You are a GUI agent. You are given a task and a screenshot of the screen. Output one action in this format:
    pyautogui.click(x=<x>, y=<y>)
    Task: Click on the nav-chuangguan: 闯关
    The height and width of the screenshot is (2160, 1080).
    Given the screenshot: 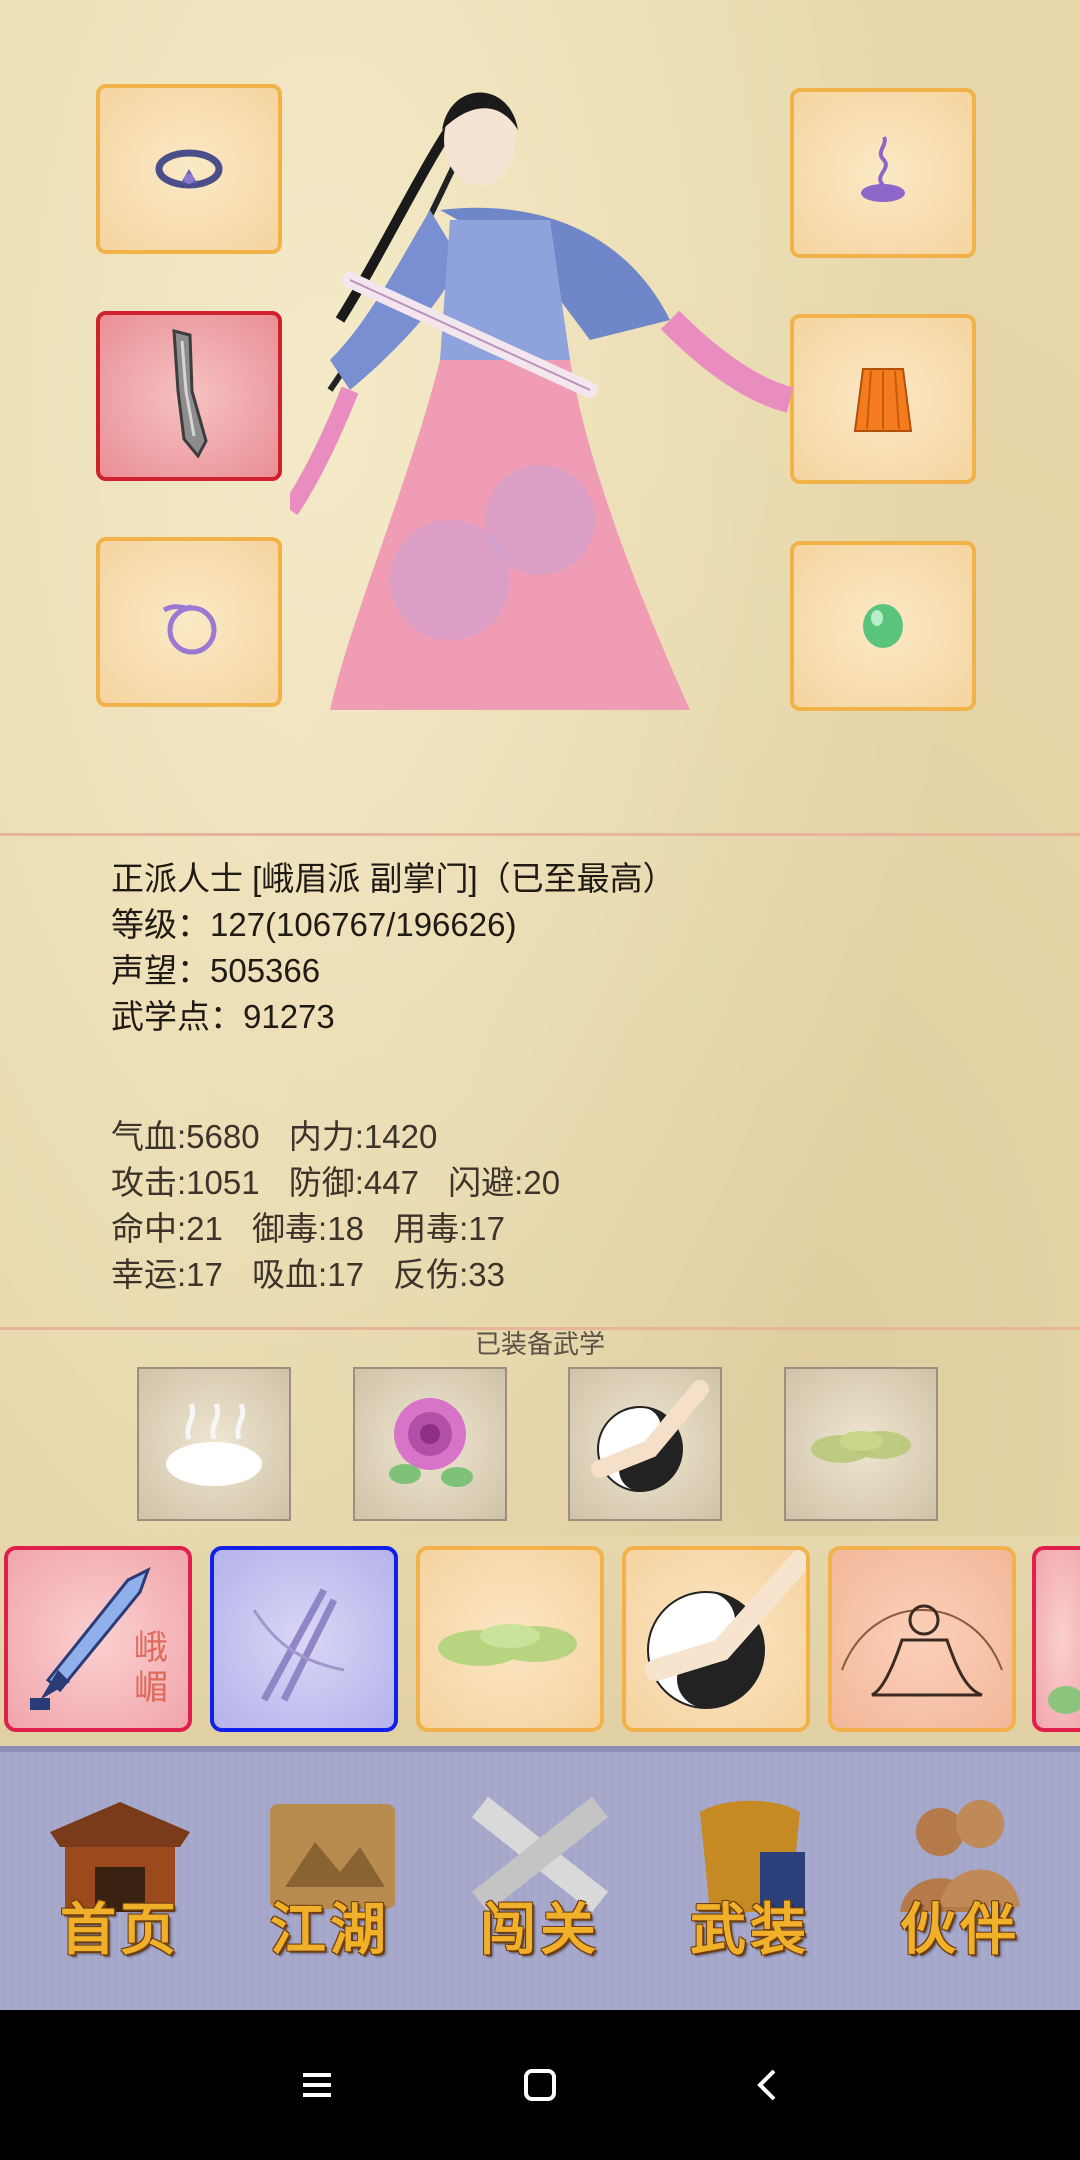 What is the action you would take?
    pyautogui.click(x=540, y=1882)
    